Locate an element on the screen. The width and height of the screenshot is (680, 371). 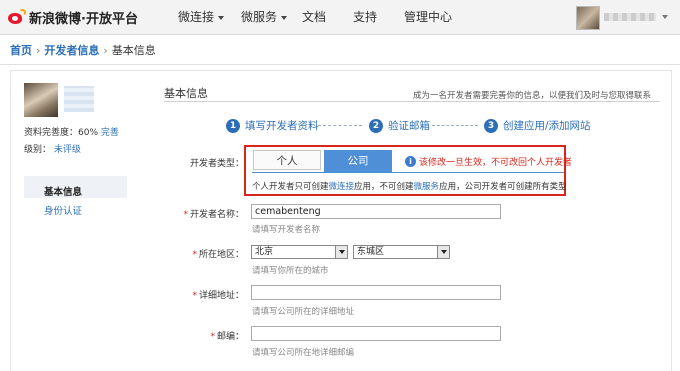
complete-profile-link: 完善 is located at coordinates (110, 133).